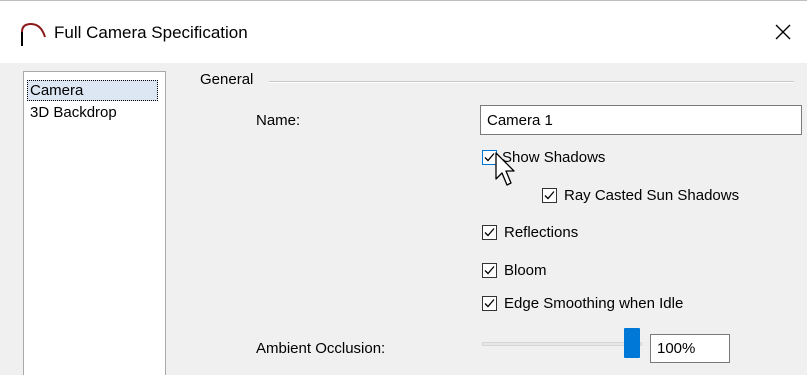 This screenshot has width=807, height=375. I want to click on ambient-occlusion-label: Ambient Occlusion:, so click(321, 348).